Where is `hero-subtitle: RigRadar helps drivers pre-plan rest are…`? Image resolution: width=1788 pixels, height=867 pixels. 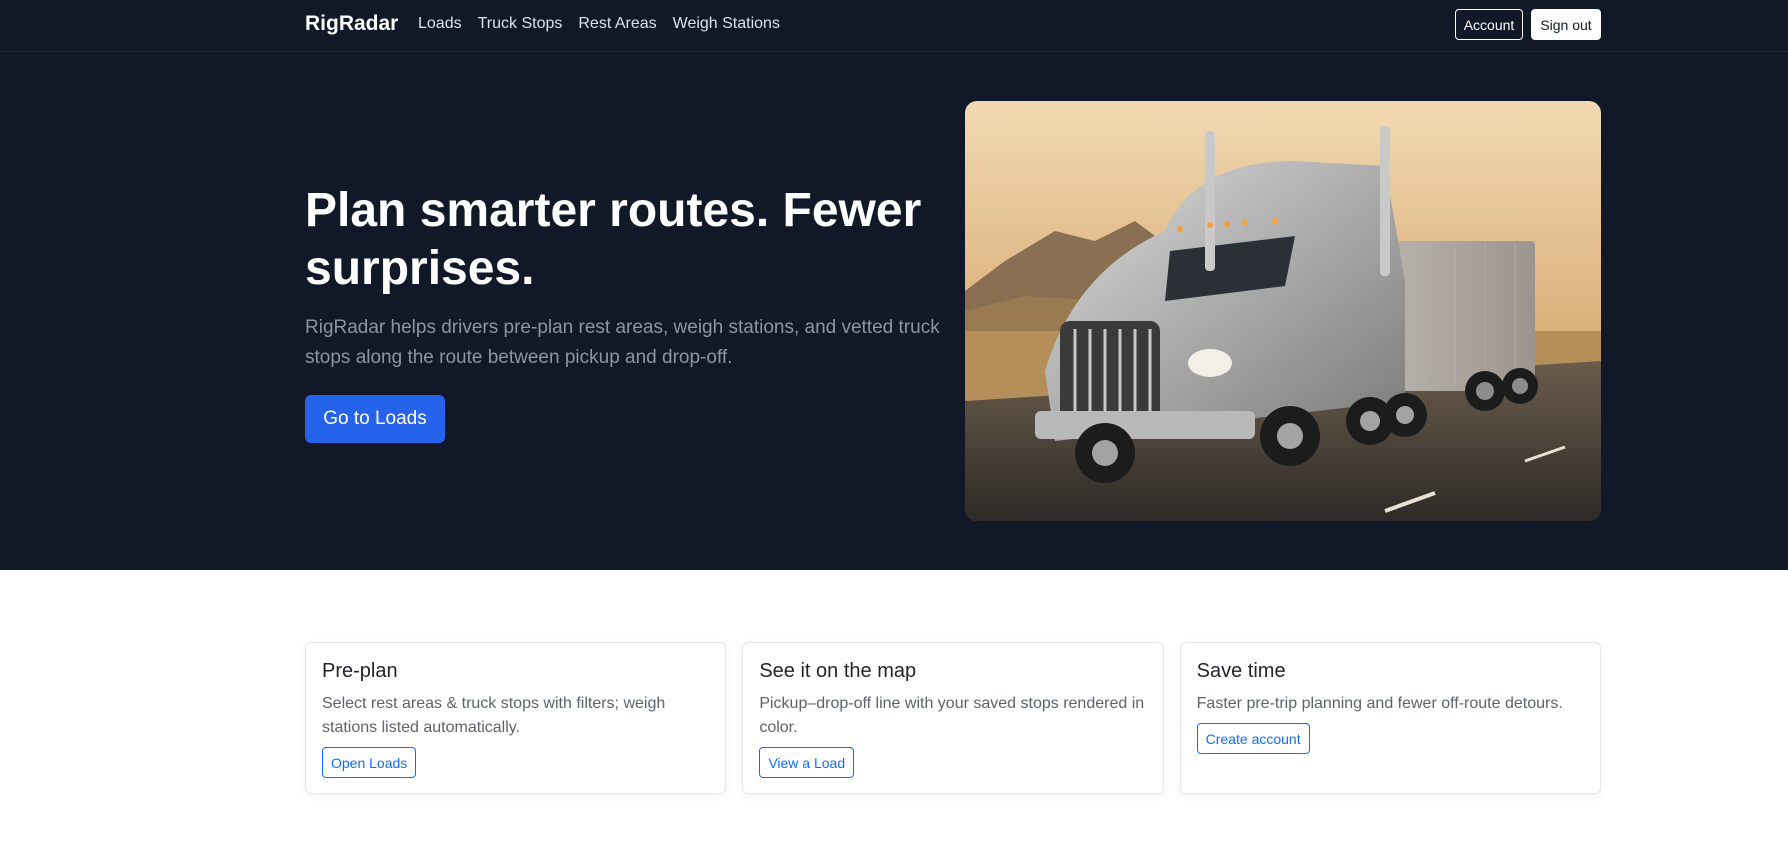
hero-subtitle: RigRadar helps drivers pre-plan rest are… is located at coordinates (622, 342).